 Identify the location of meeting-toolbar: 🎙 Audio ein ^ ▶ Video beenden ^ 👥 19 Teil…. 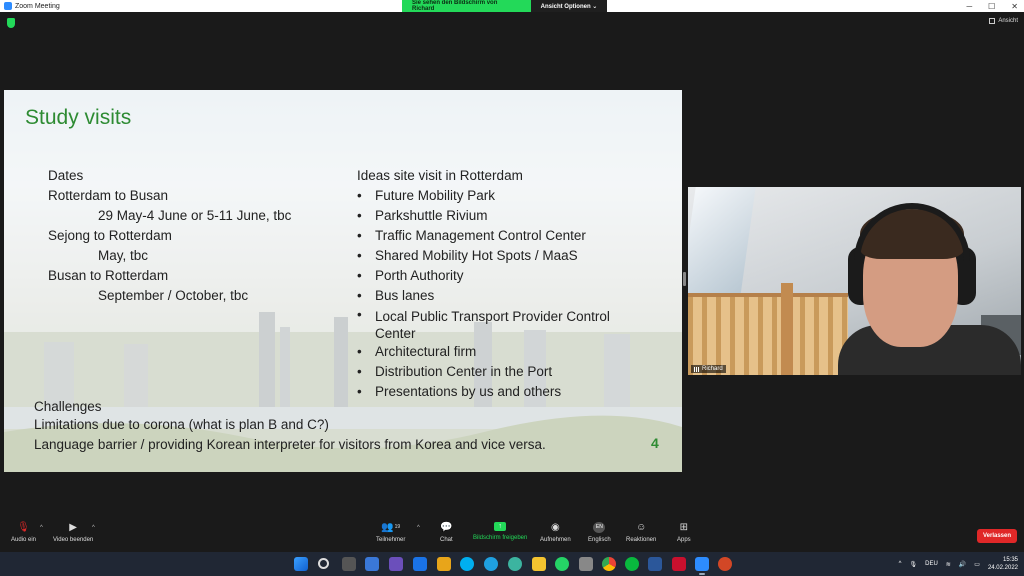
(512, 535).